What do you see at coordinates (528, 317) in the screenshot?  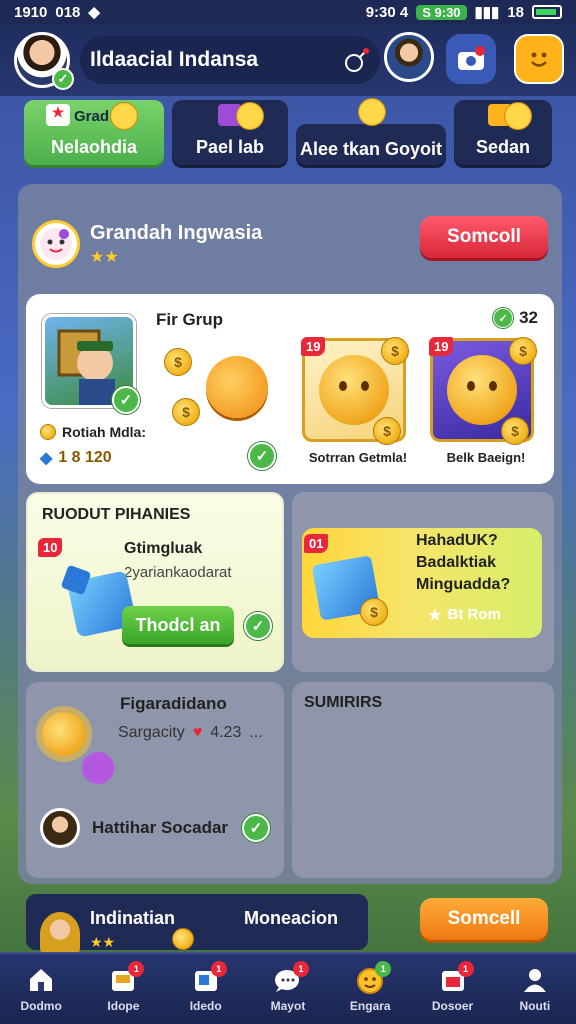 I see `featured-count-value: 32` at bounding box center [528, 317].